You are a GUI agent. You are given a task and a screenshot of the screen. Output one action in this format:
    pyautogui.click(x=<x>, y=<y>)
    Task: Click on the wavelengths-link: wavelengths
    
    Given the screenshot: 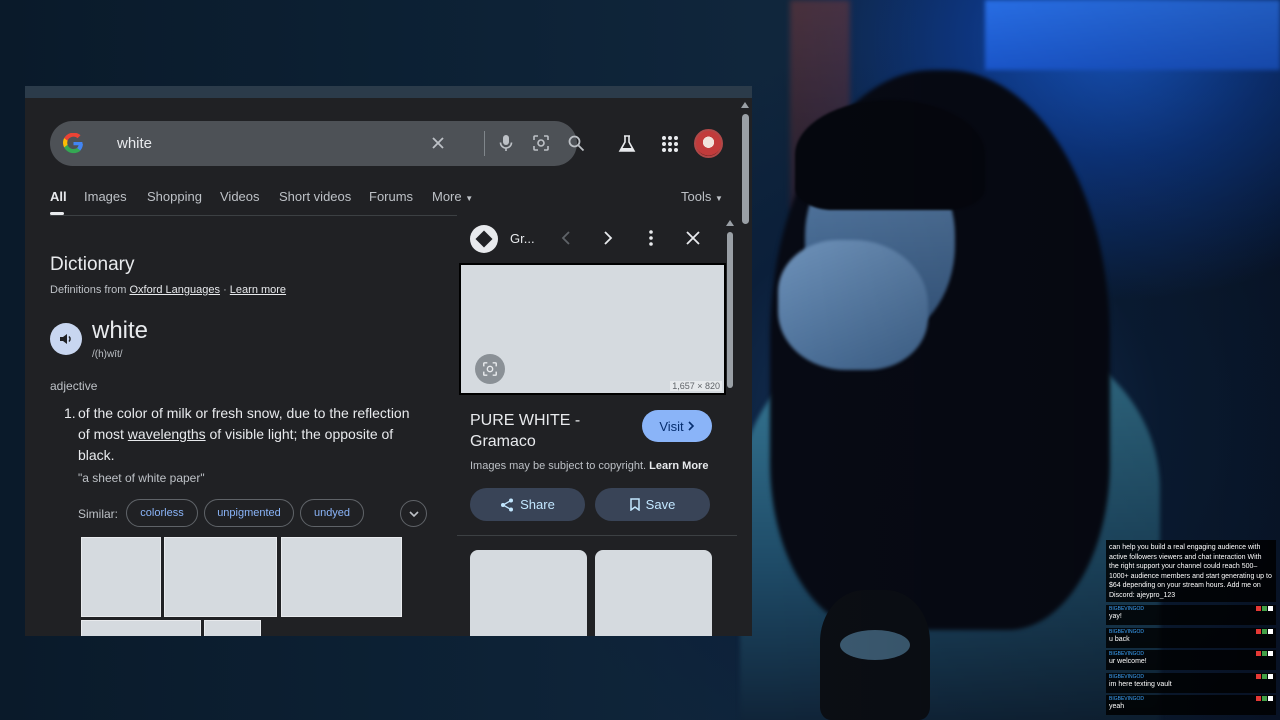 What is the action you would take?
    pyautogui.click(x=167, y=434)
    